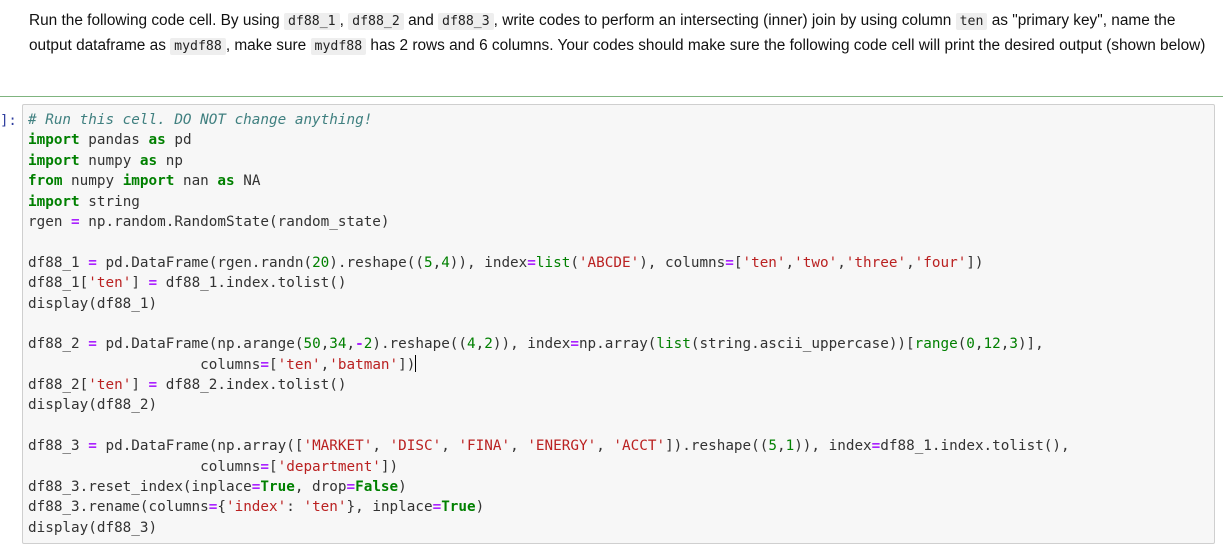  Describe the element at coordinates (992, 344) in the screenshot. I see `code-token: 12` at that location.